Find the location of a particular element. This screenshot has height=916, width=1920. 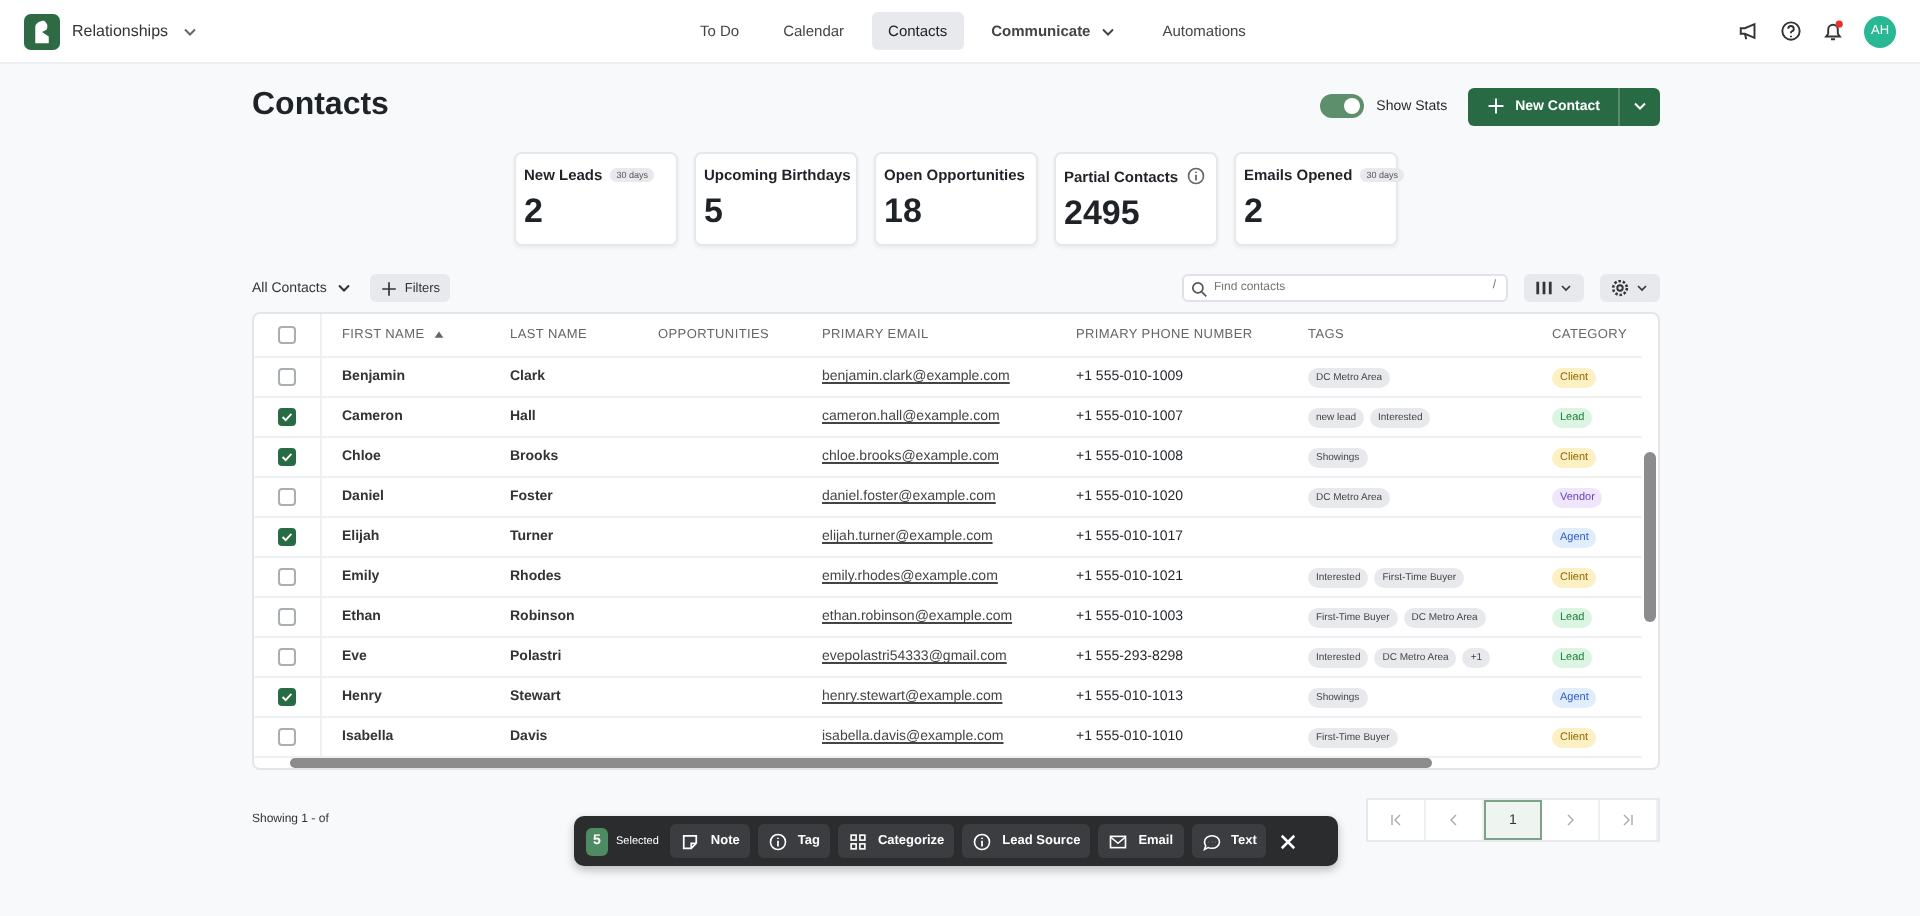

first-page-icon is located at coordinates (1396, 820).